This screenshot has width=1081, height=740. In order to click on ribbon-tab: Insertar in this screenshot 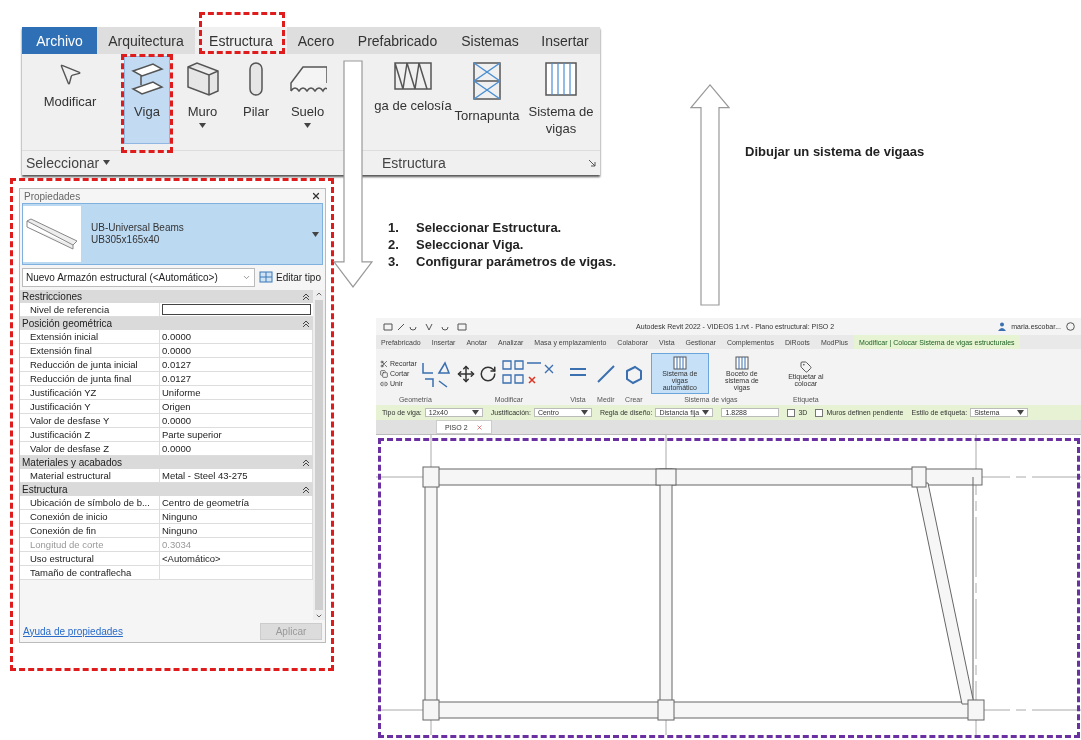, I will do `click(565, 41)`.